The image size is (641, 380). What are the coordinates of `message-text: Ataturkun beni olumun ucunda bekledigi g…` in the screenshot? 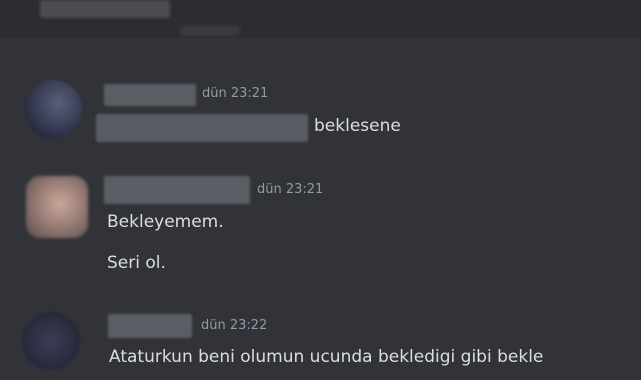 It's located at (326, 357).